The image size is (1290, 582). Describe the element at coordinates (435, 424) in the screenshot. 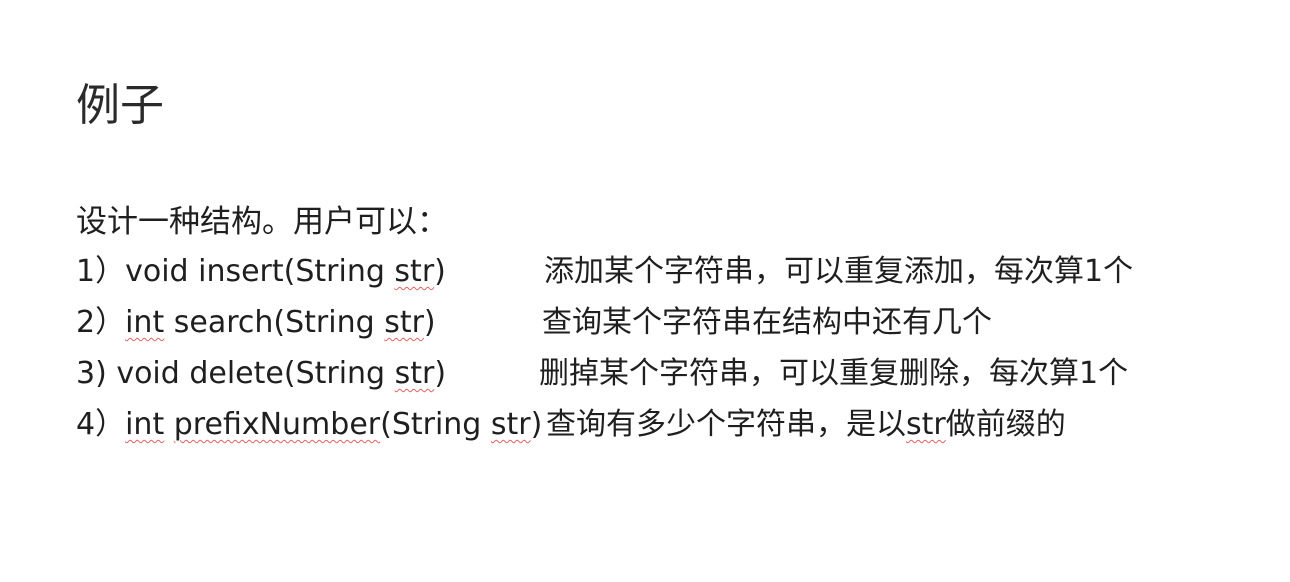

I see `signature-text: (String` at that location.